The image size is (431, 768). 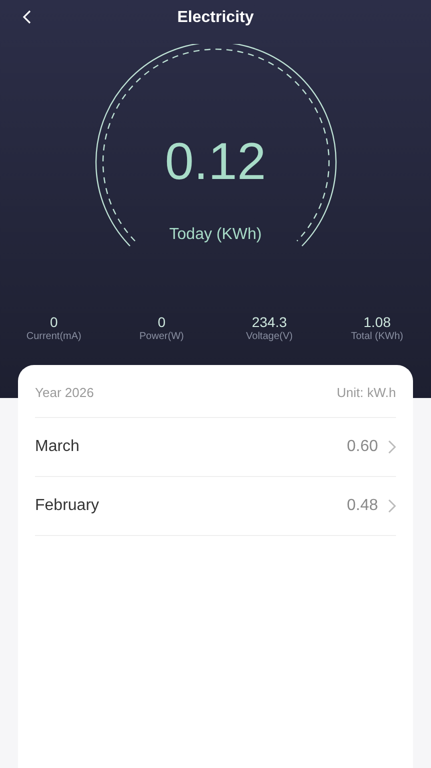 What do you see at coordinates (377, 336) in the screenshot?
I see `stat-label: Total (KWh)` at bounding box center [377, 336].